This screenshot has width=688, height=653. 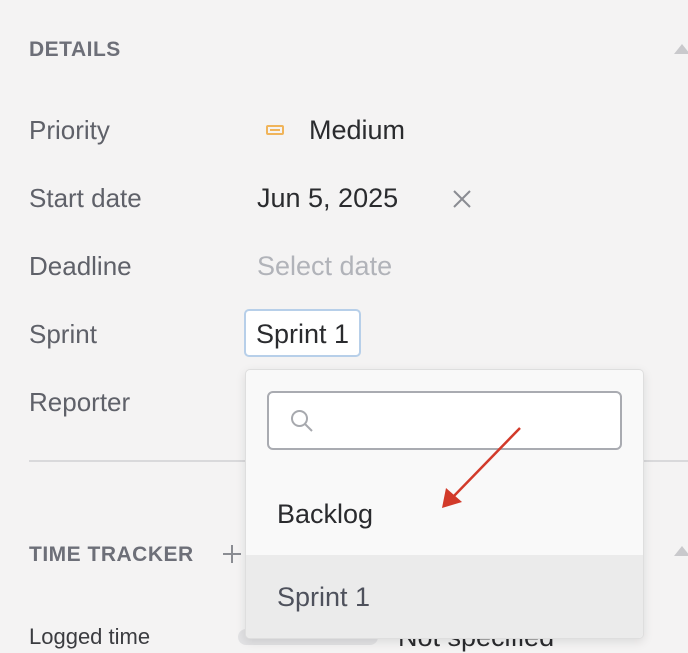 I want to click on priority-value: Medium, so click(x=357, y=130).